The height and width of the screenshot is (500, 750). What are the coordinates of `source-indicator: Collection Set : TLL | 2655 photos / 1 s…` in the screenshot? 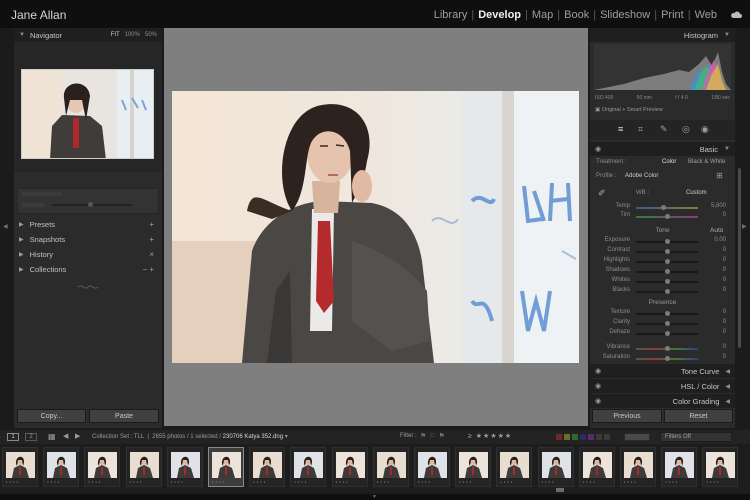 It's located at (190, 436).